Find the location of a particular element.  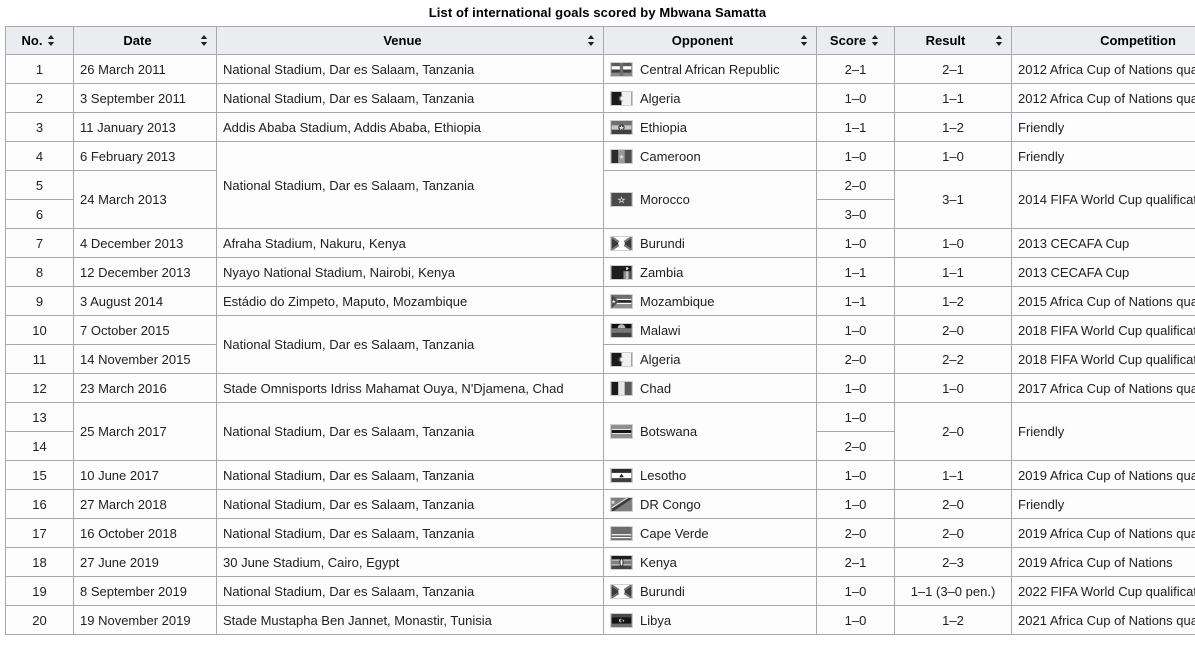

cell-score: 1–1 is located at coordinates (855, 272).